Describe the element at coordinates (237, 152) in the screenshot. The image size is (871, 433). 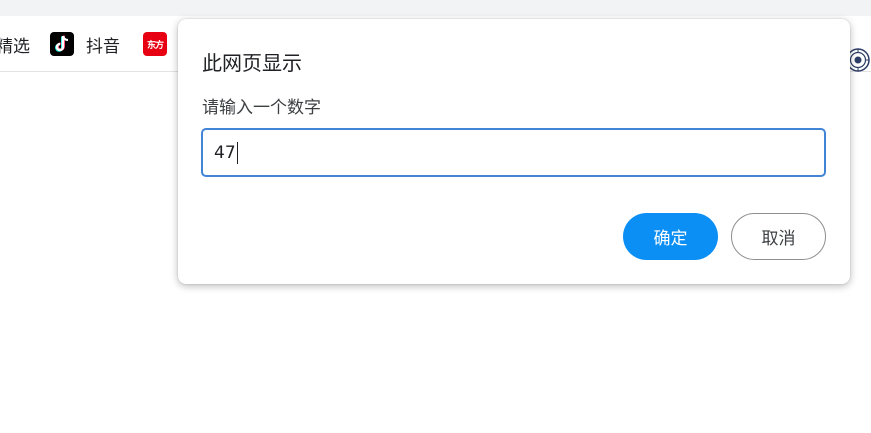
I see `text-caret` at that location.